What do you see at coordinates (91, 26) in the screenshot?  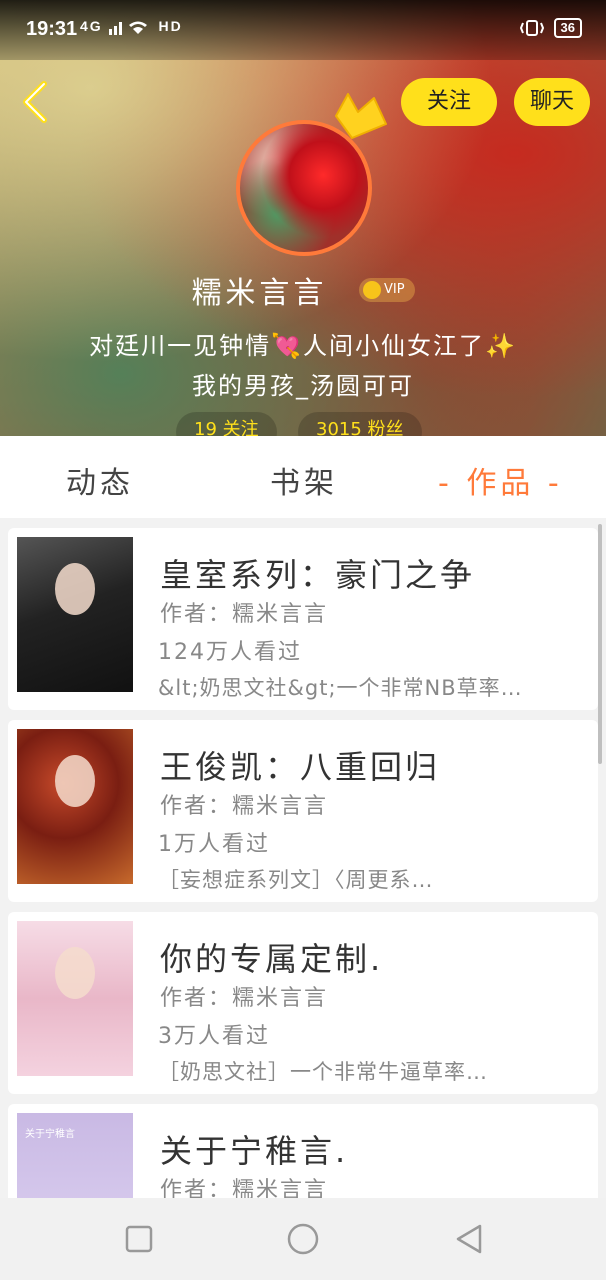 I see `network-type: 4G` at bounding box center [91, 26].